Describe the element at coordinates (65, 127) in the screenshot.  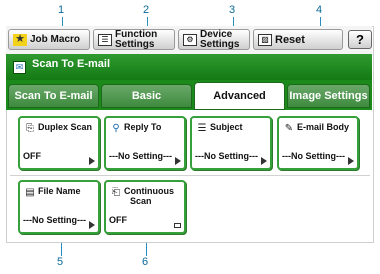
I see `duplex-scan-title: Duplex Scan` at that location.